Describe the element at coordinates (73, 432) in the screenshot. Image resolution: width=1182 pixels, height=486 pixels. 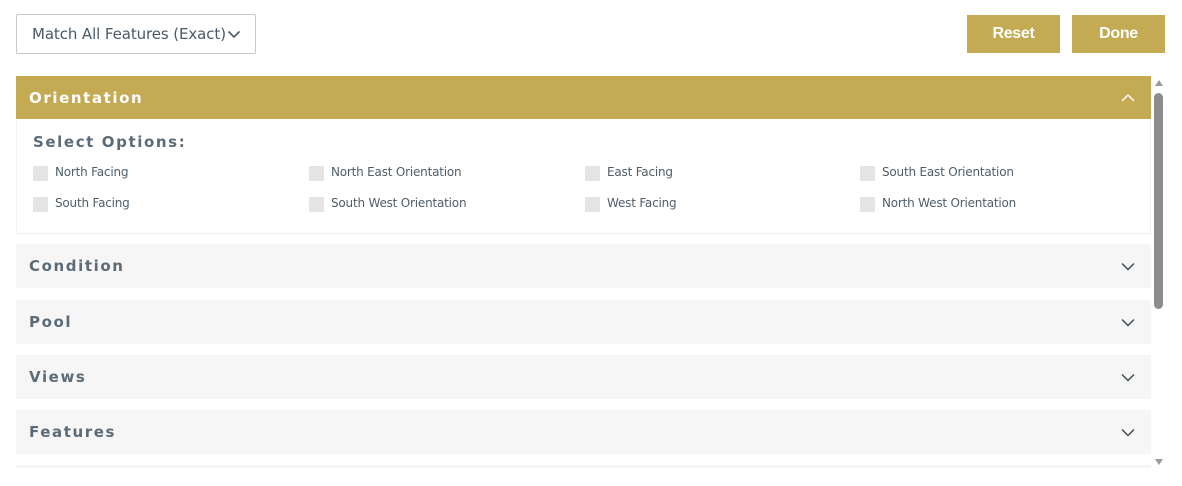
I see `accordion-title: Features` at that location.